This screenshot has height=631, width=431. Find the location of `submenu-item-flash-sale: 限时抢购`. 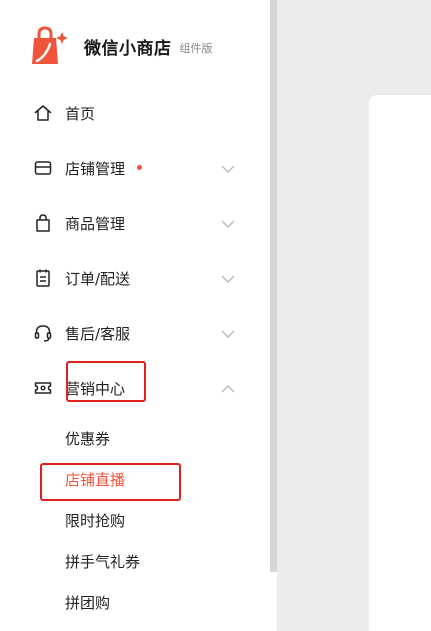

submenu-item-flash-sale: 限时抢购 is located at coordinates (95, 520).